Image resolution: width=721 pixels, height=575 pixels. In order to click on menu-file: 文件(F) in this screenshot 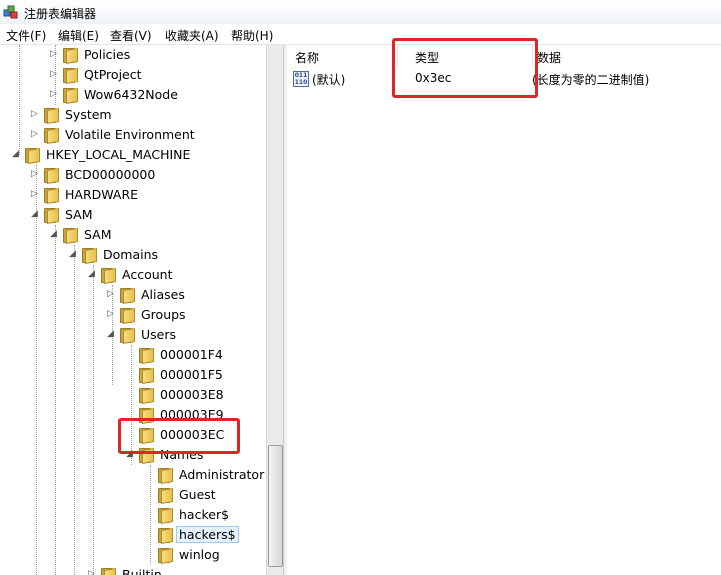, I will do `click(26, 35)`.